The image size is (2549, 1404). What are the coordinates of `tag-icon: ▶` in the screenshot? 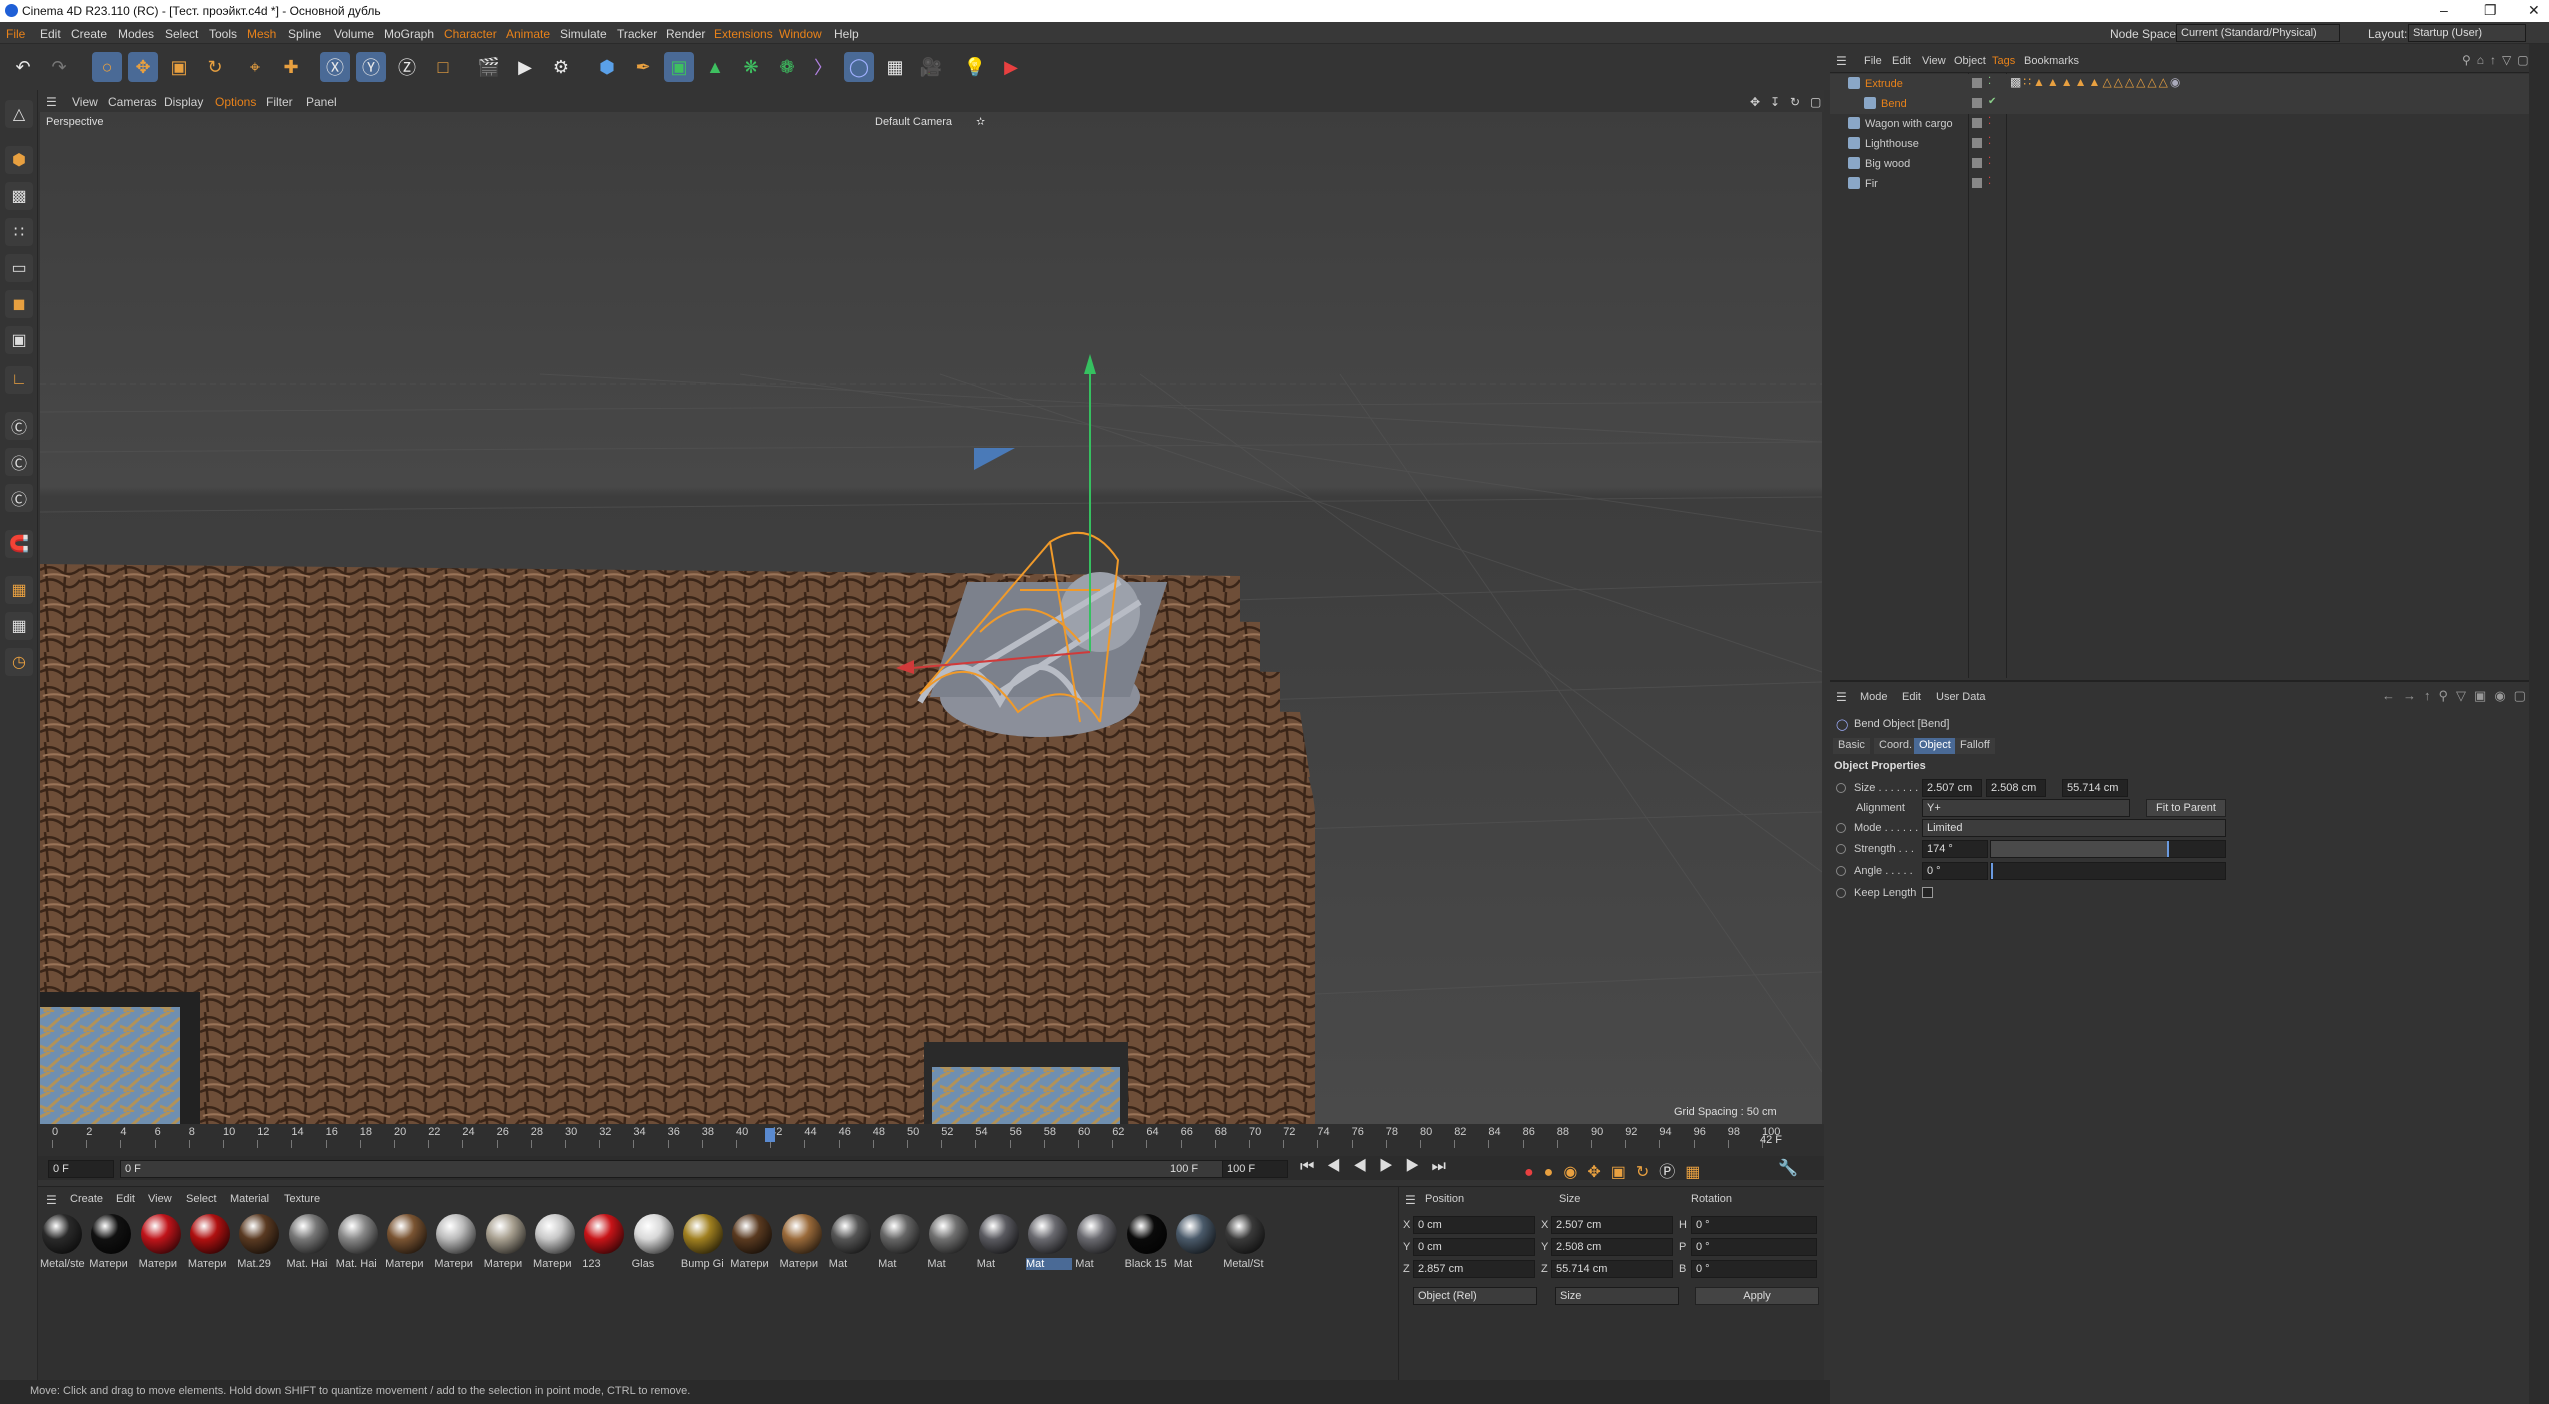 It's located at (1011, 67).